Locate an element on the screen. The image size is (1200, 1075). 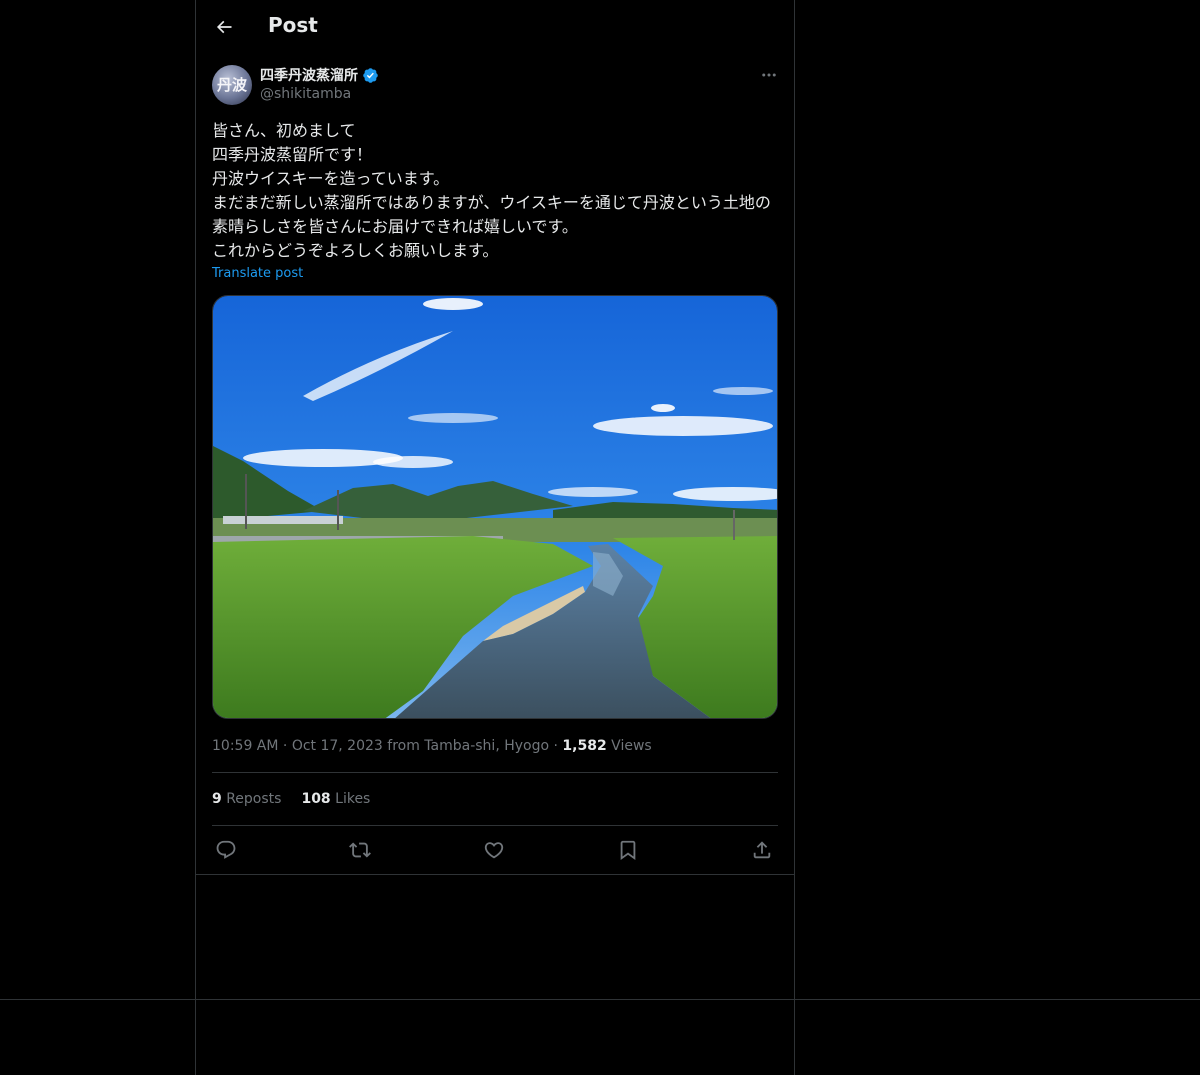
avatar-logo-text: 丹波 is located at coordinates (231, 85).